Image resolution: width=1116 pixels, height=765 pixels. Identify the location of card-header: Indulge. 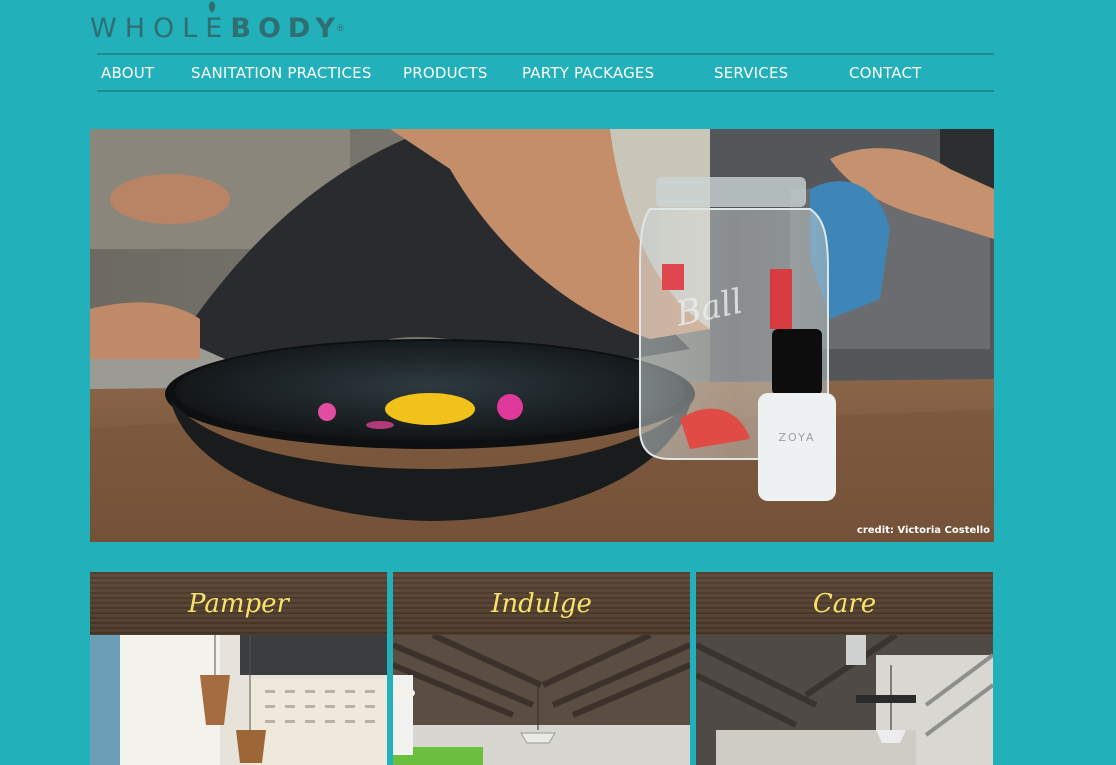
(541, 603).